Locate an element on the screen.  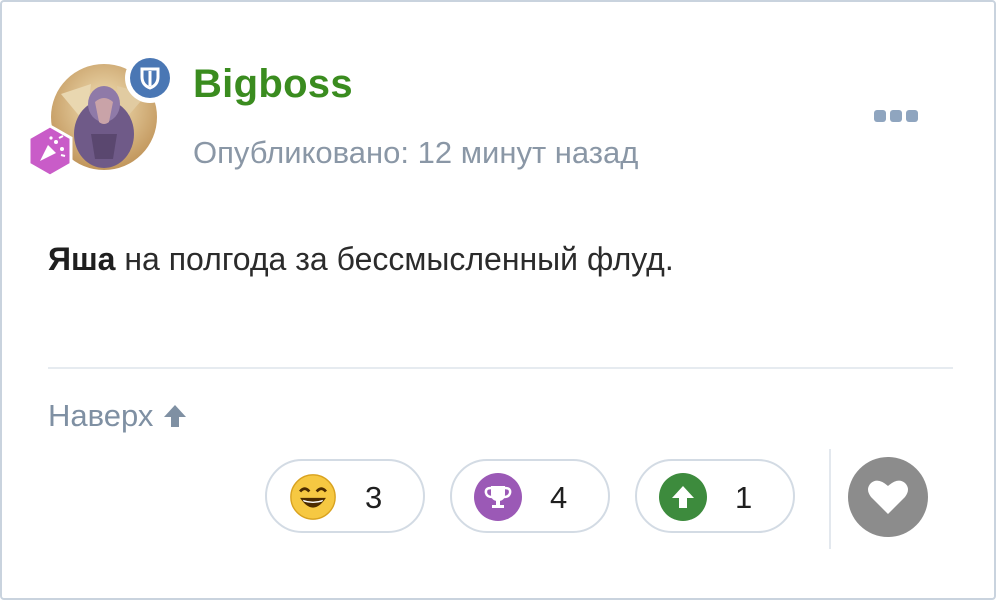
more-options-button is located at coordinates (899, 116).